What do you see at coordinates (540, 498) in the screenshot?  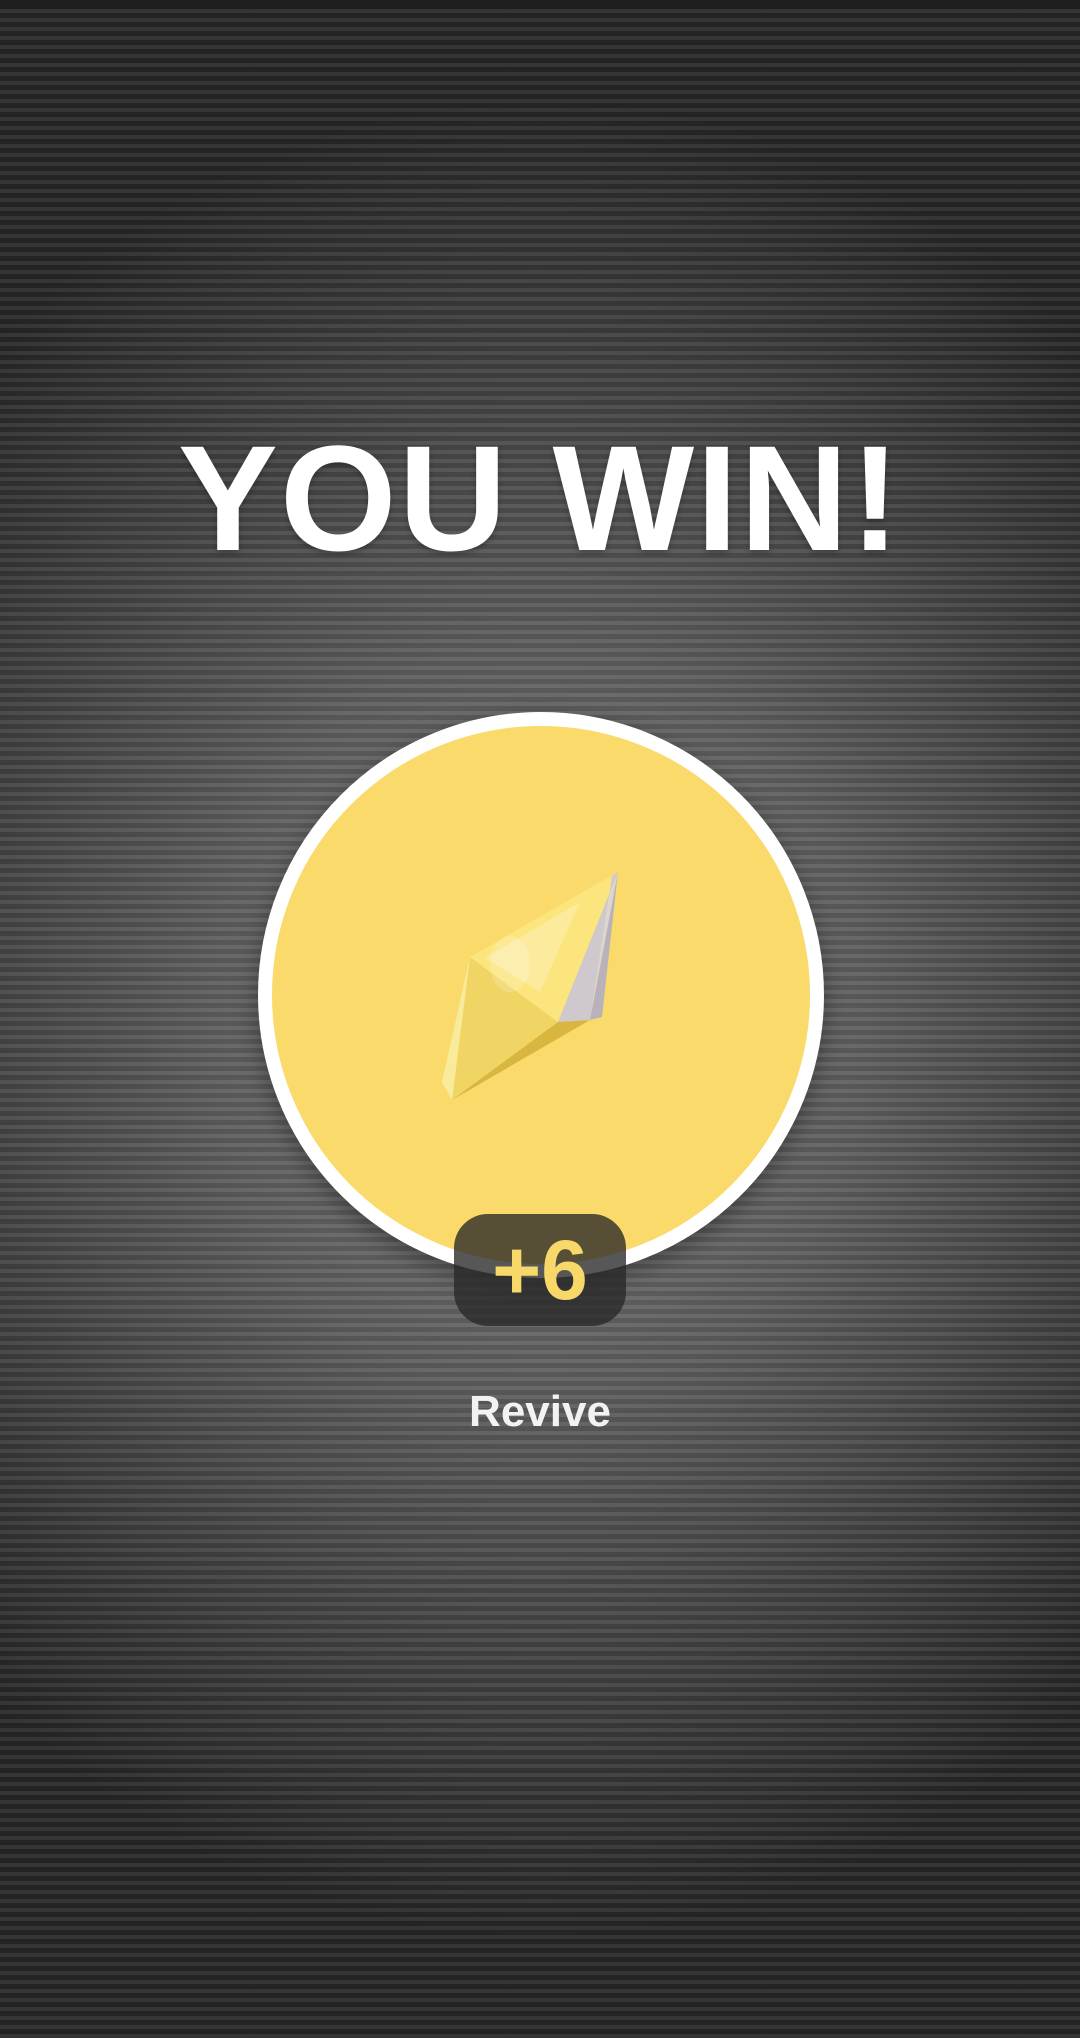 I see `win-title: YOU WIN!` at bounding box center [540, 498].